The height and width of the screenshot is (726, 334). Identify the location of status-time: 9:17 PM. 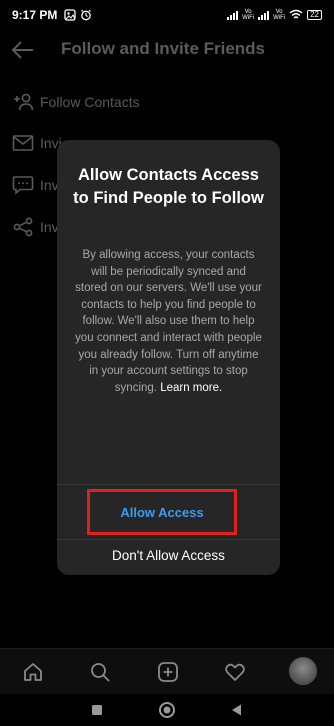
(35, 15).